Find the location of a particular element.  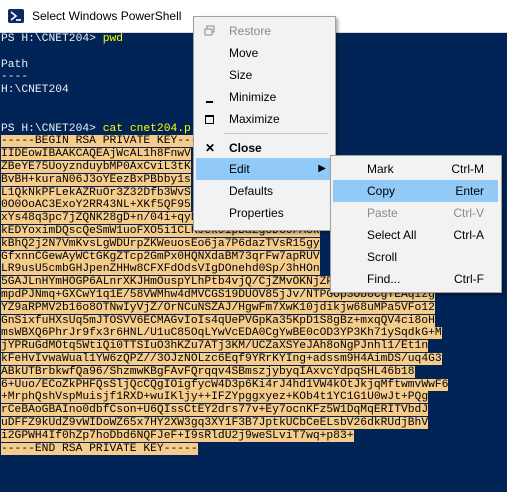

restore-icon is located at coordinates (210, 31).